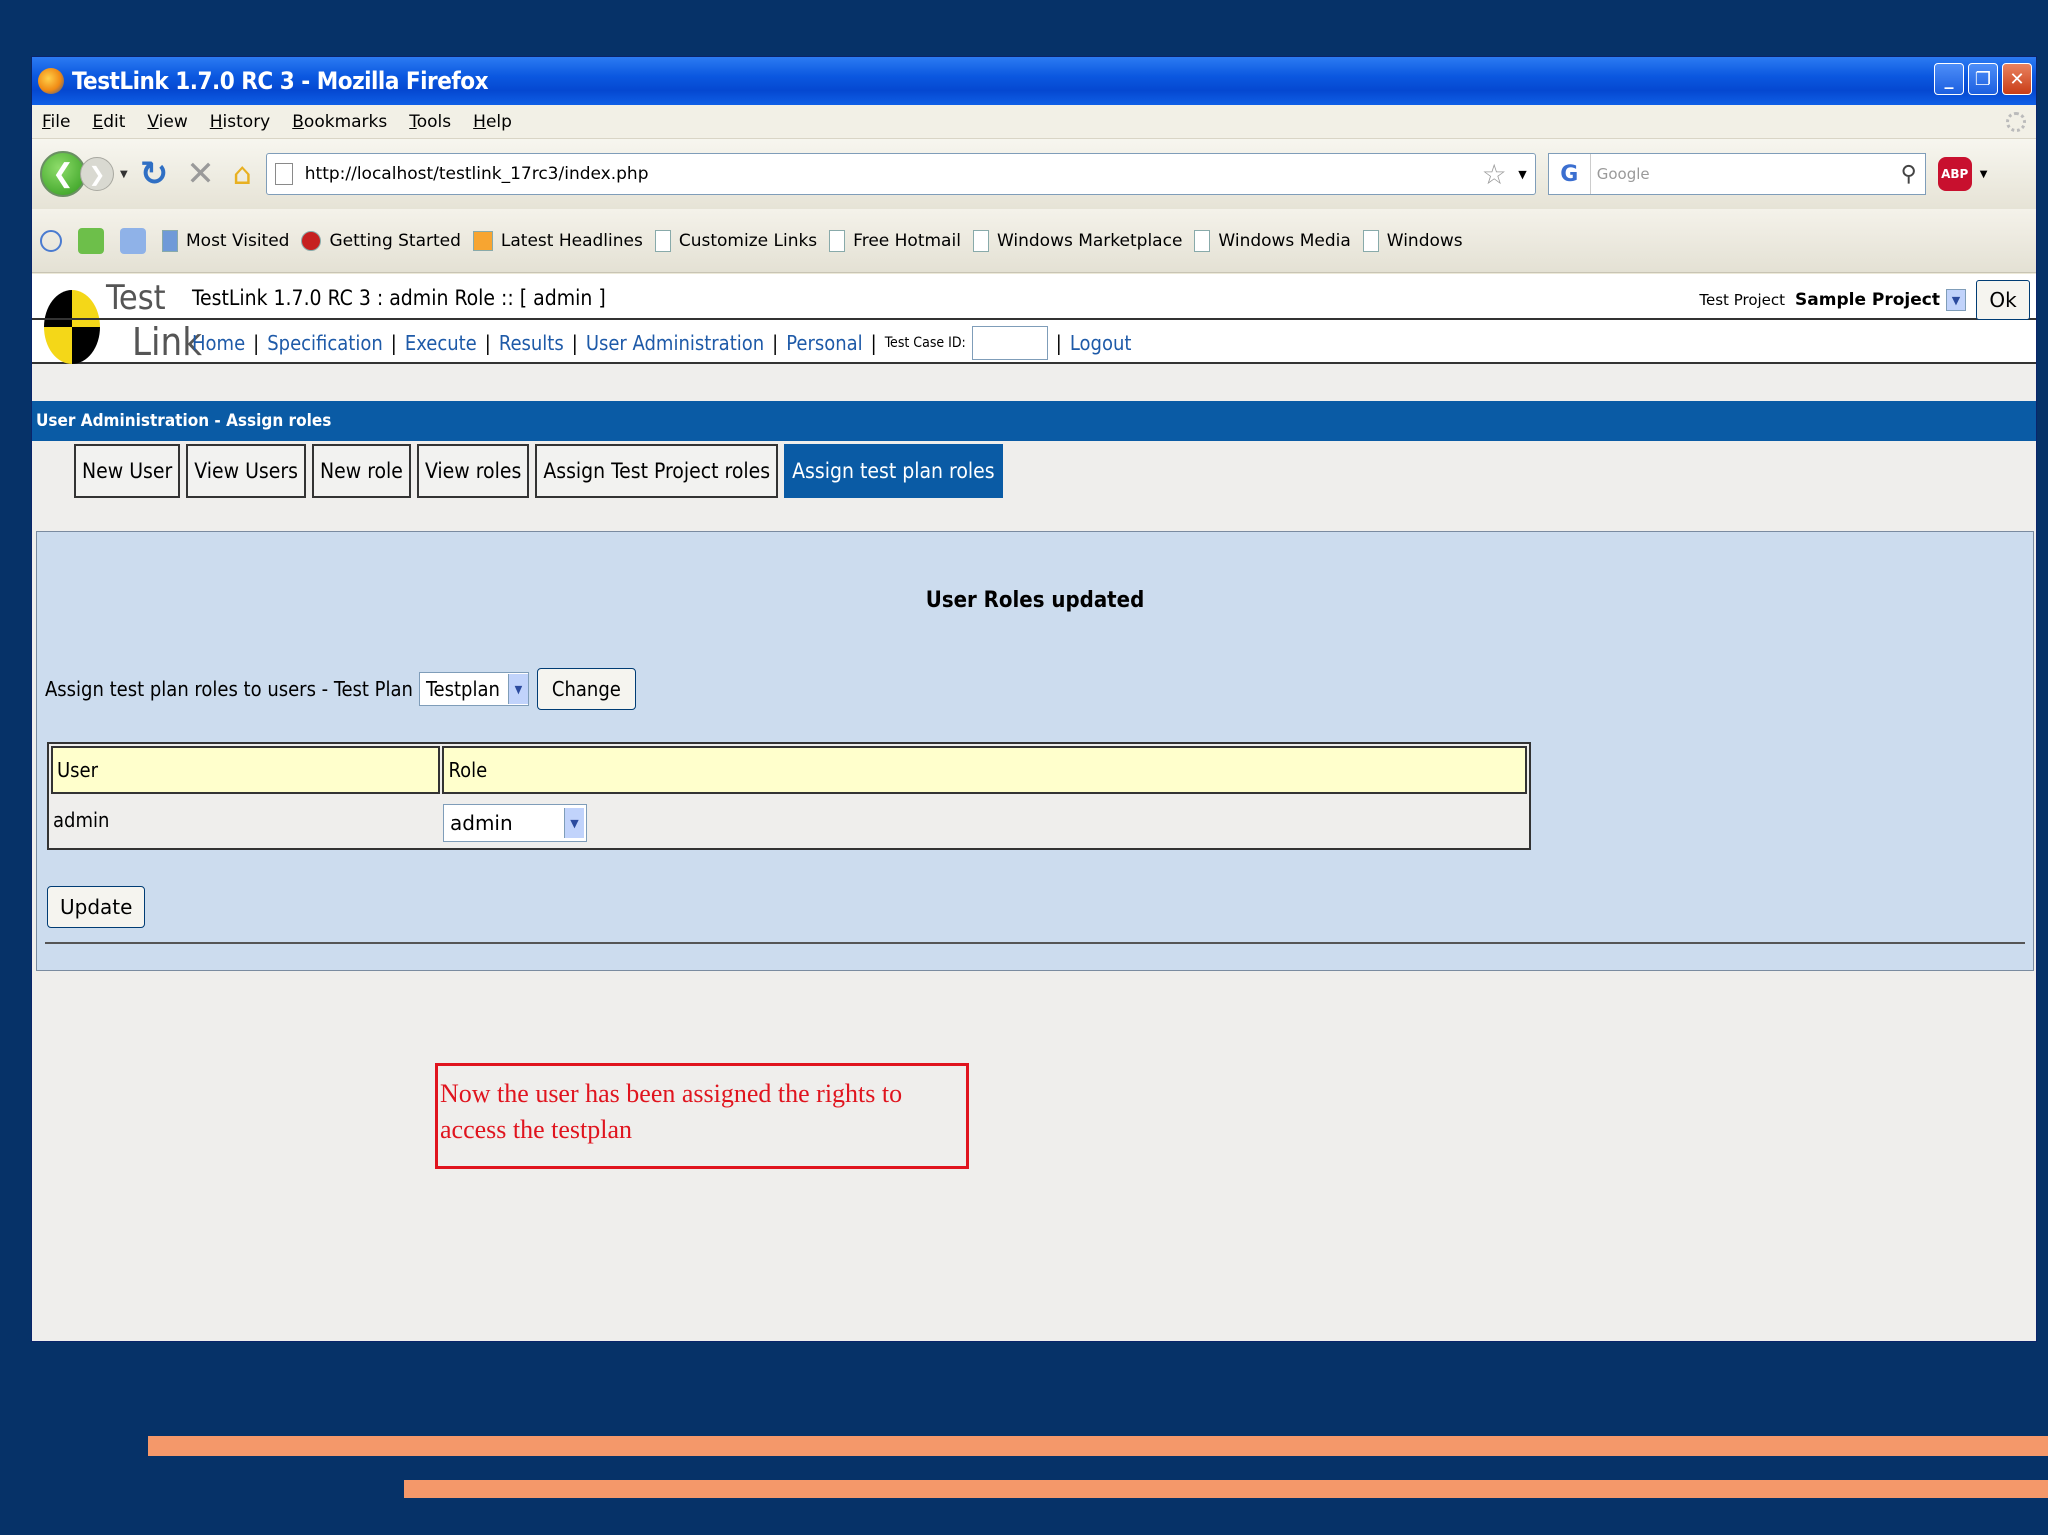  What do you see at coordinates (2017, 79) in the screenshot?
I see `close-button: ✕` at bounding box center [2017, 79].